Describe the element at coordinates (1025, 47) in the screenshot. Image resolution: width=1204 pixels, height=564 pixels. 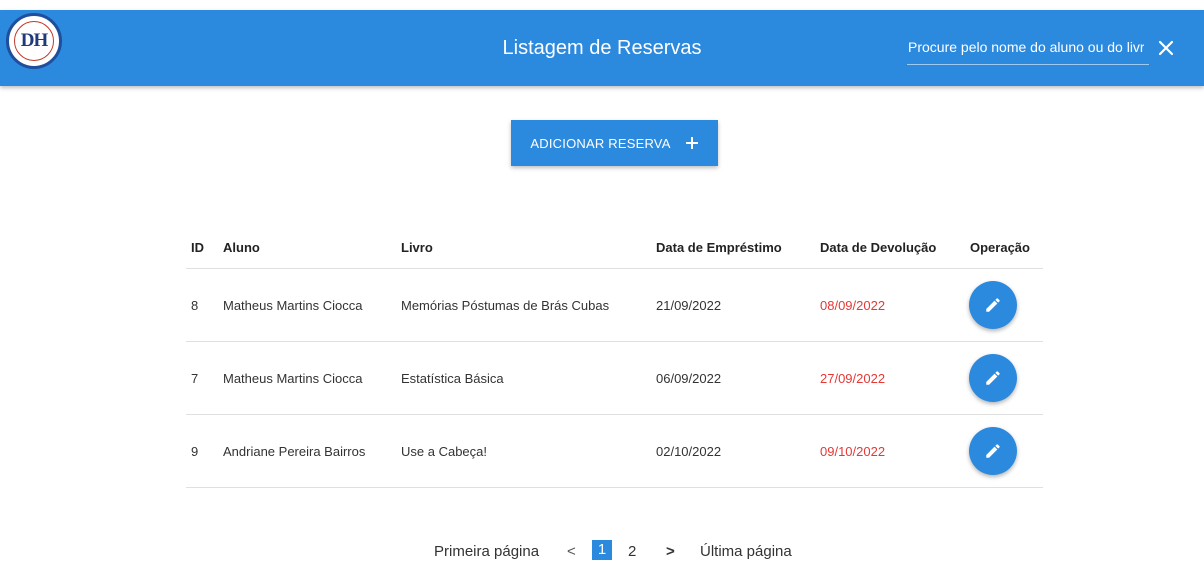
I see `search-input` at that location.